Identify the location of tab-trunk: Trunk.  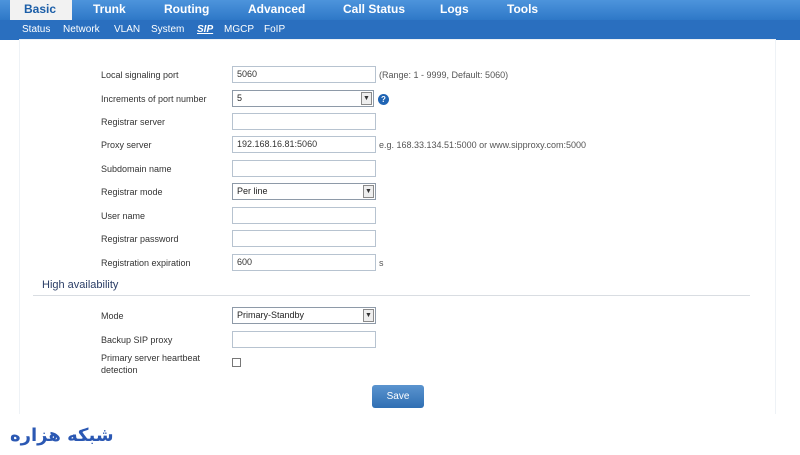
(109, 10).